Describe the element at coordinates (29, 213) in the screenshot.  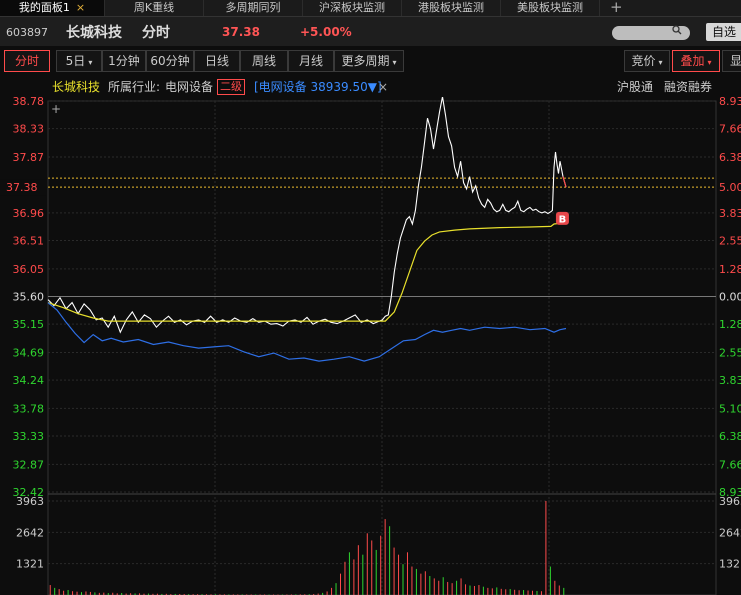
I see `y-tick-label: 36.96` at that location.